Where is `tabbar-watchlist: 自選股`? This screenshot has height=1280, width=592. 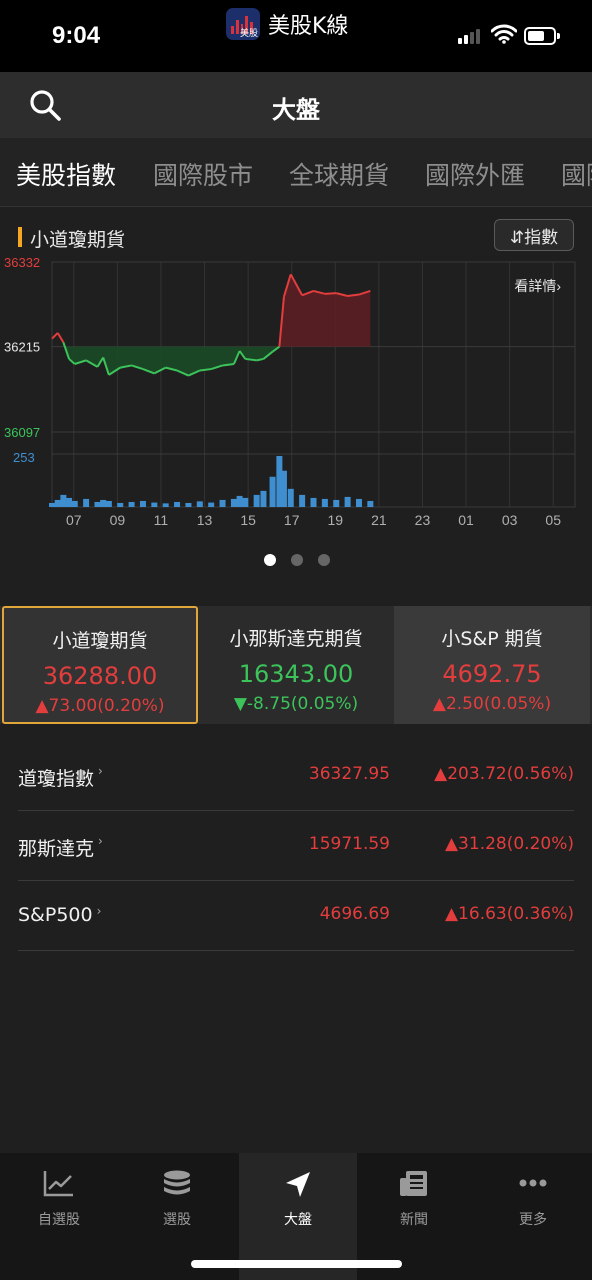 tabbar-watchlist: 自選股 is located at coordinates (59, 1216).